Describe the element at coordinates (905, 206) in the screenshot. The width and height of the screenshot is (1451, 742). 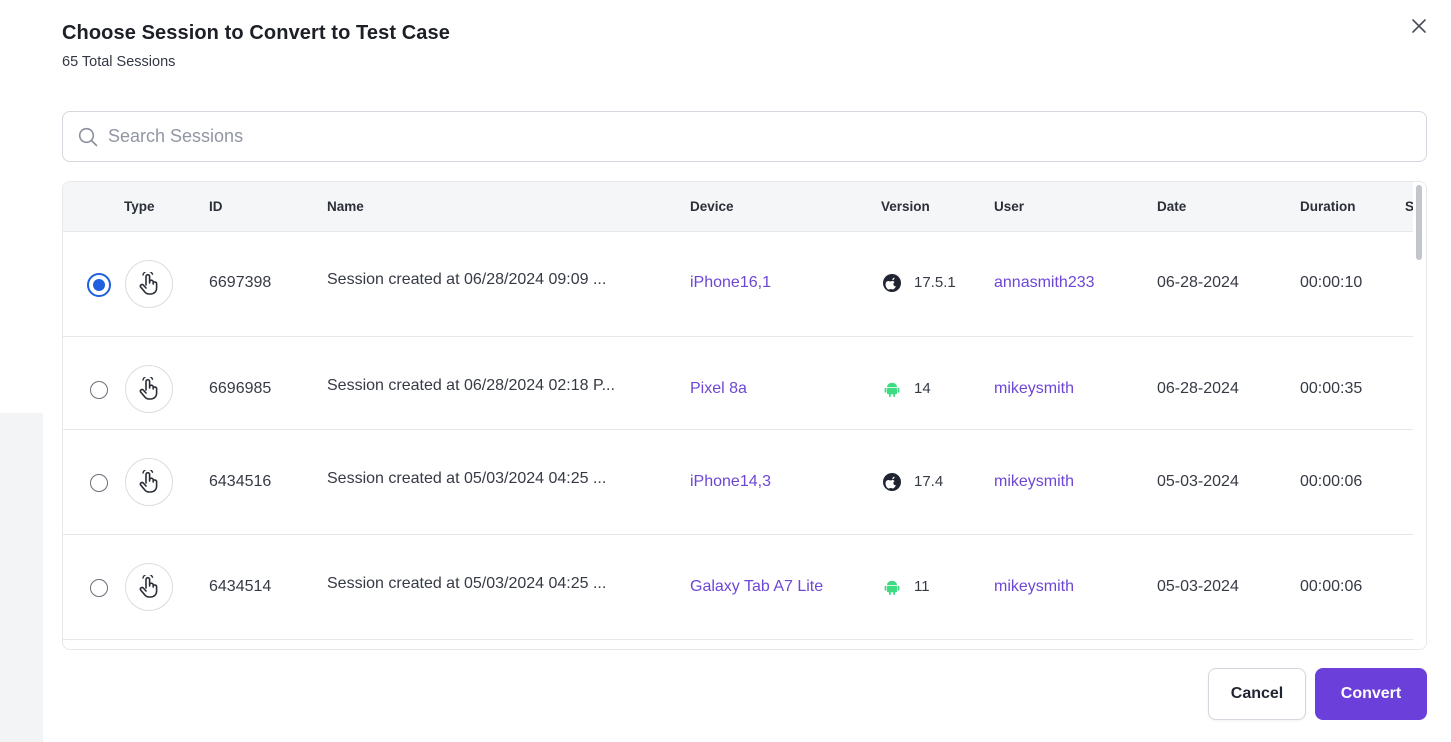
I see `column-header-version: Version` at that location.